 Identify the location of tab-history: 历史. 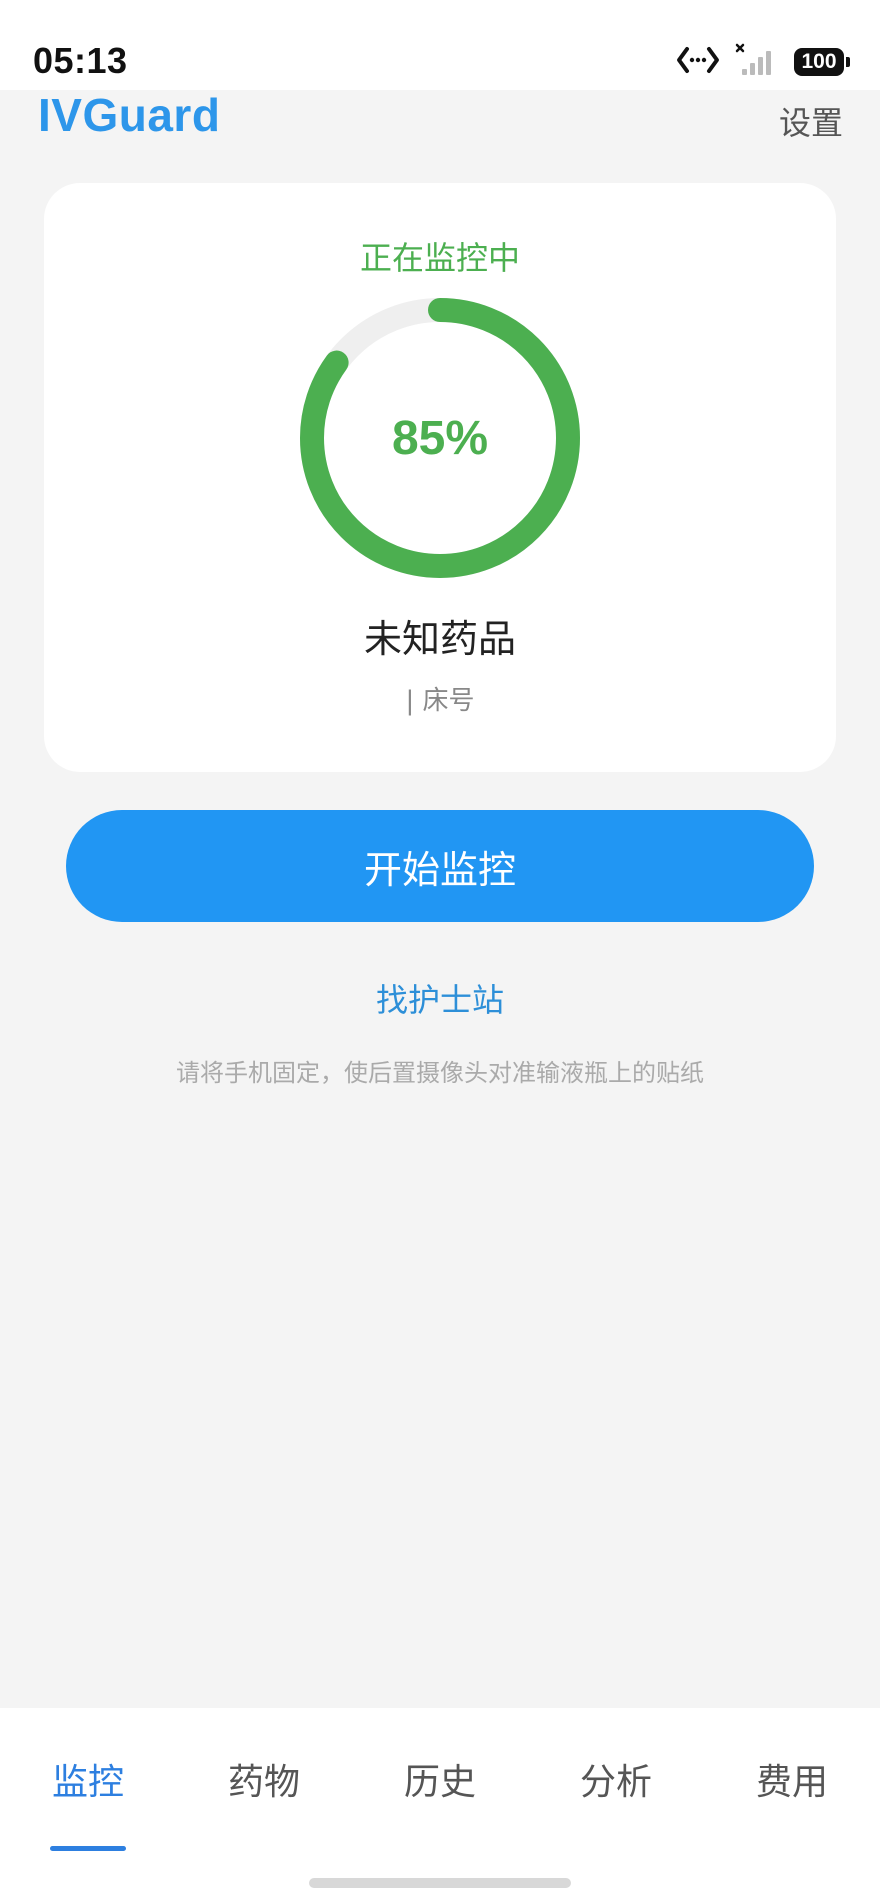
(440, 1779).